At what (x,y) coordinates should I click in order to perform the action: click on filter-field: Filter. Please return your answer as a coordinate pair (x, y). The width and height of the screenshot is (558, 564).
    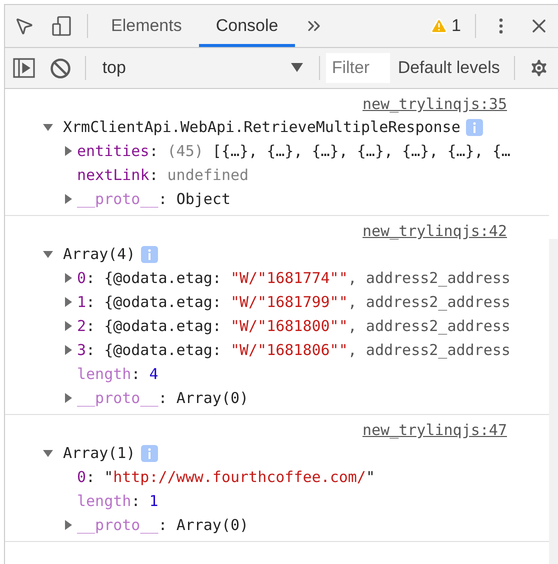
    Looking at the image, I should click on (358, 68).